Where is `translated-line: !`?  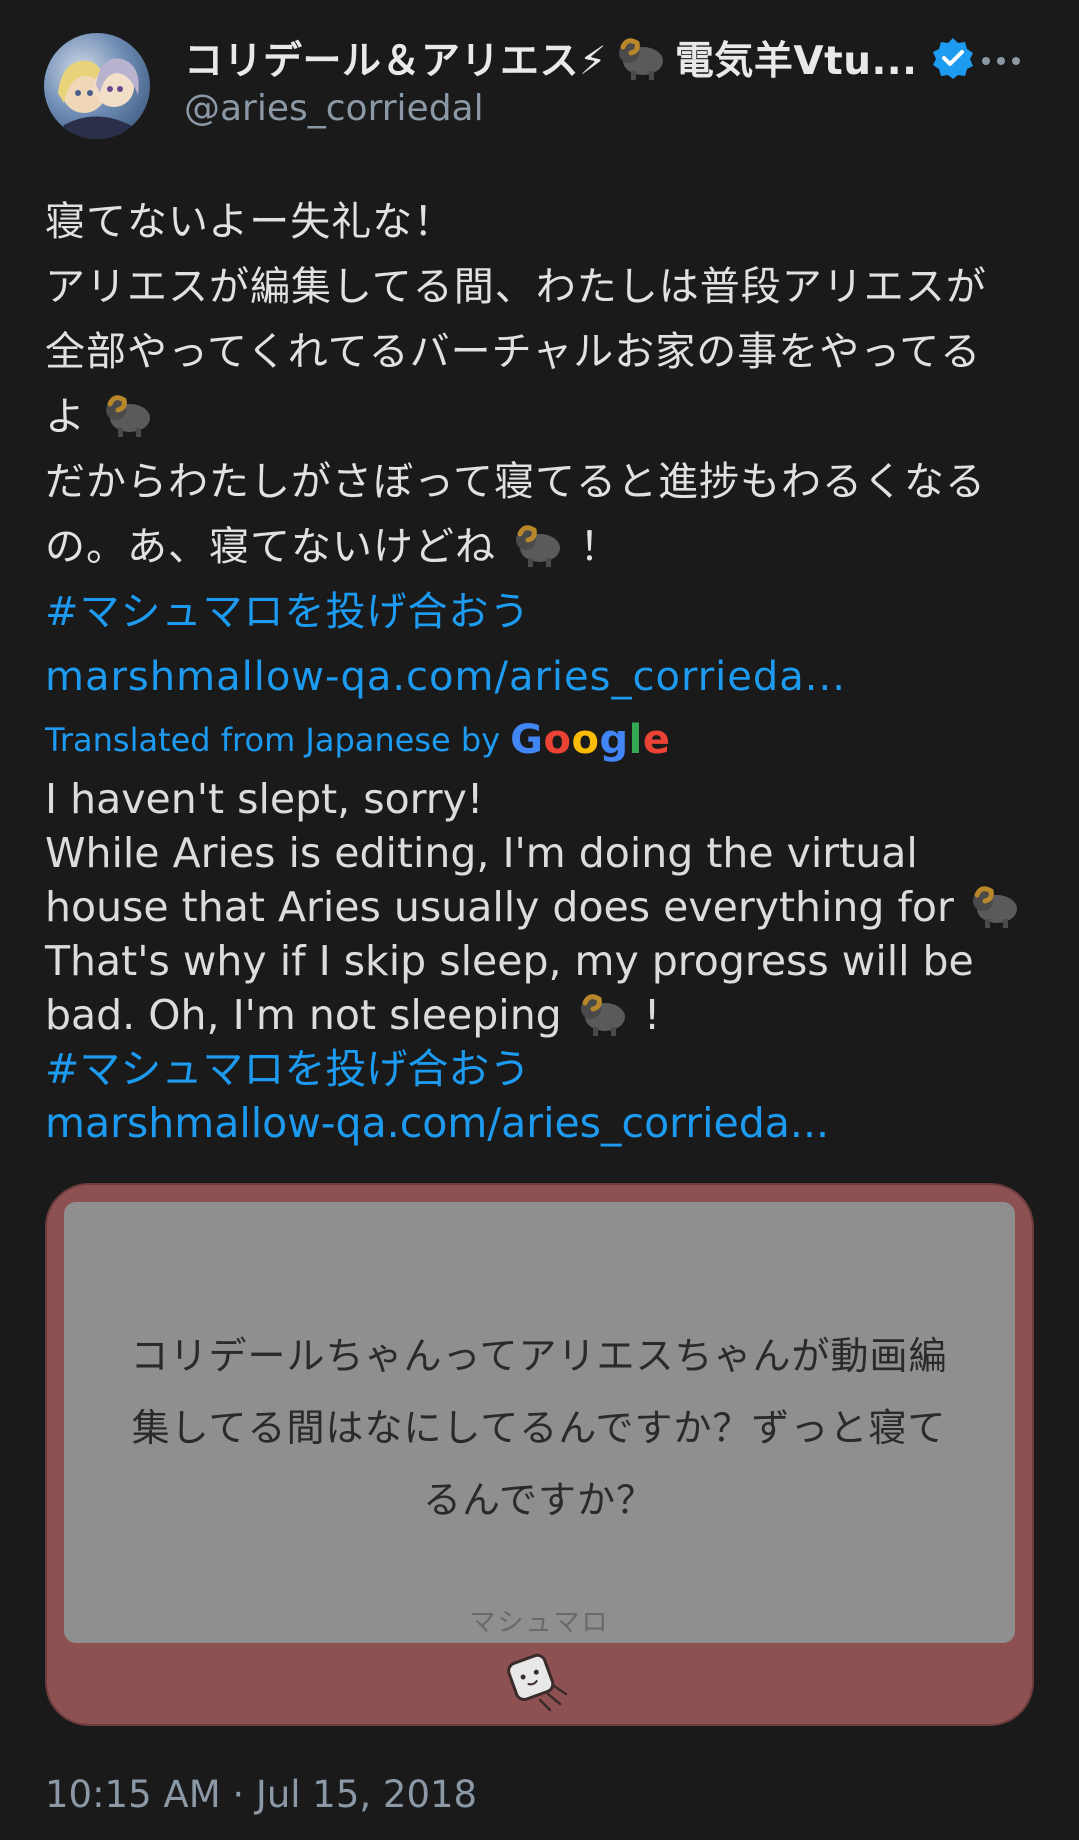 translated-line: ! is located at coordinates (652, 1015).